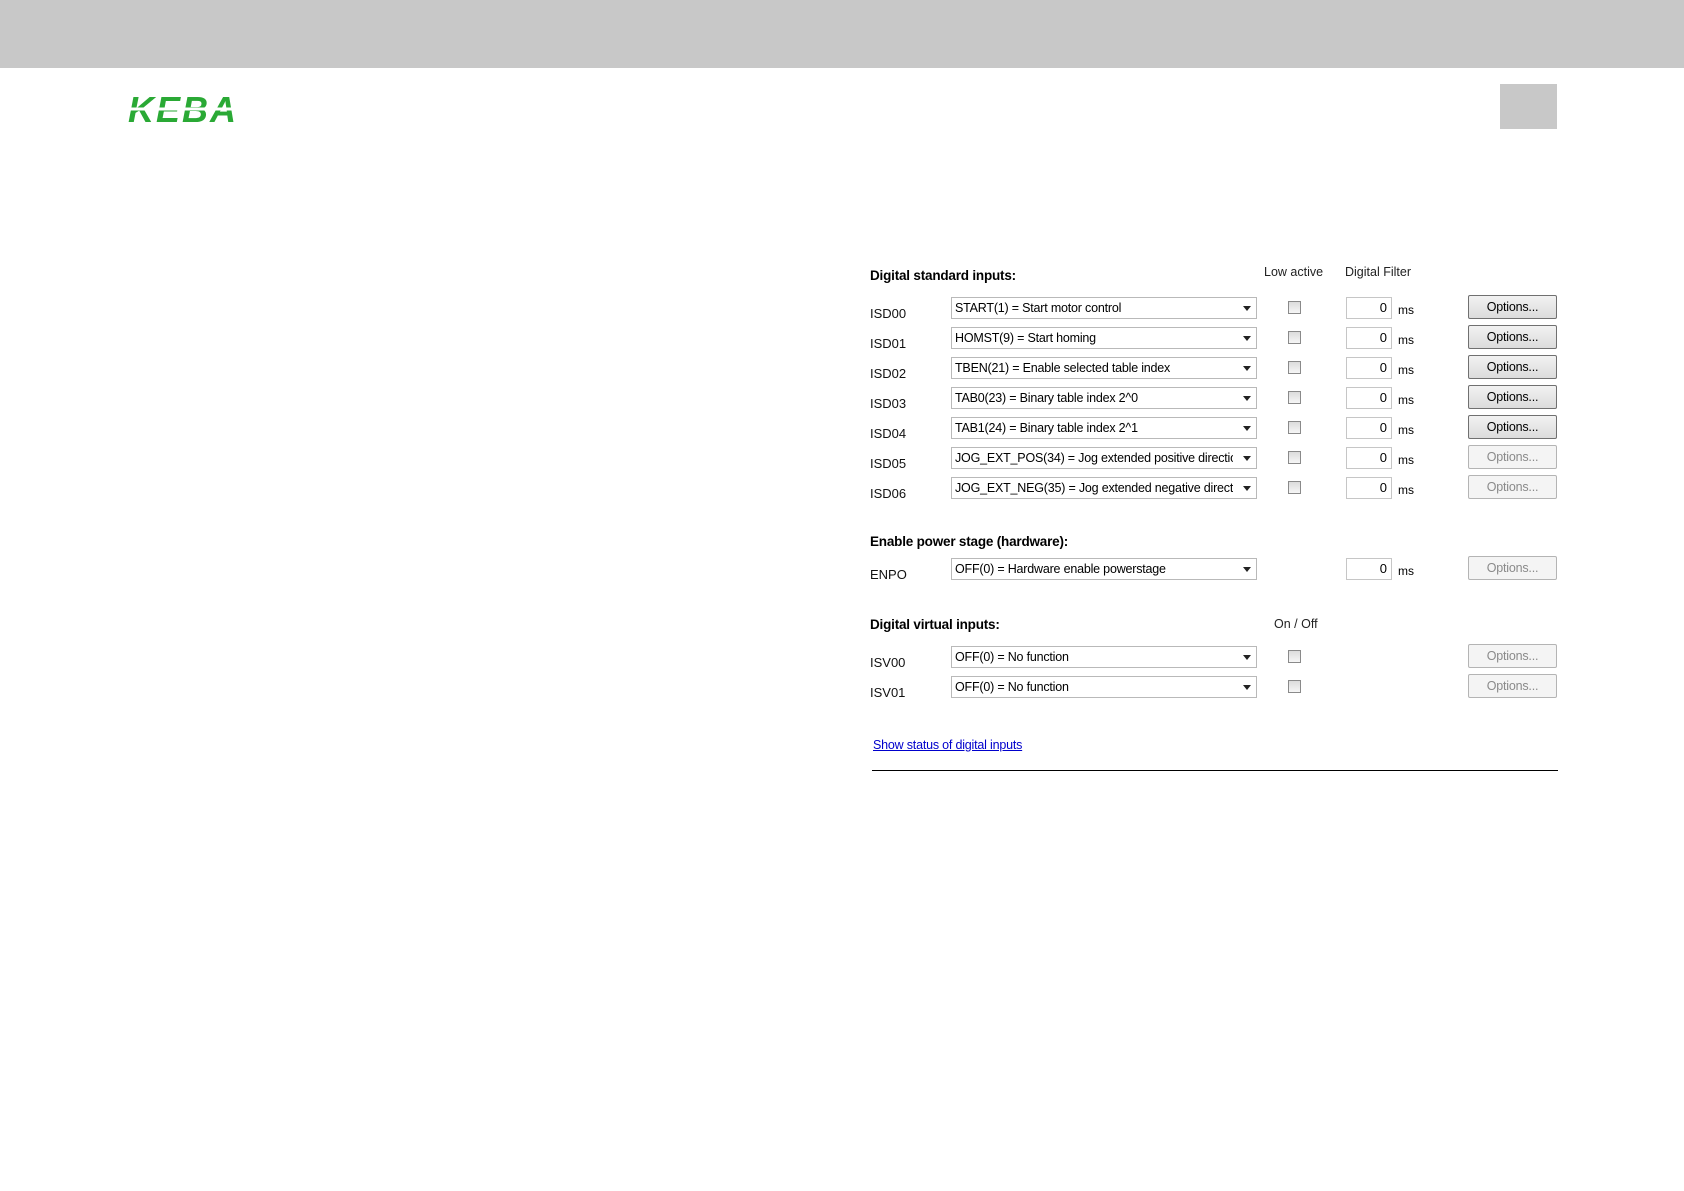  Describe the element at coordinates (888, 463) in the screenshot. I see `input-label: ISD05` at that location.